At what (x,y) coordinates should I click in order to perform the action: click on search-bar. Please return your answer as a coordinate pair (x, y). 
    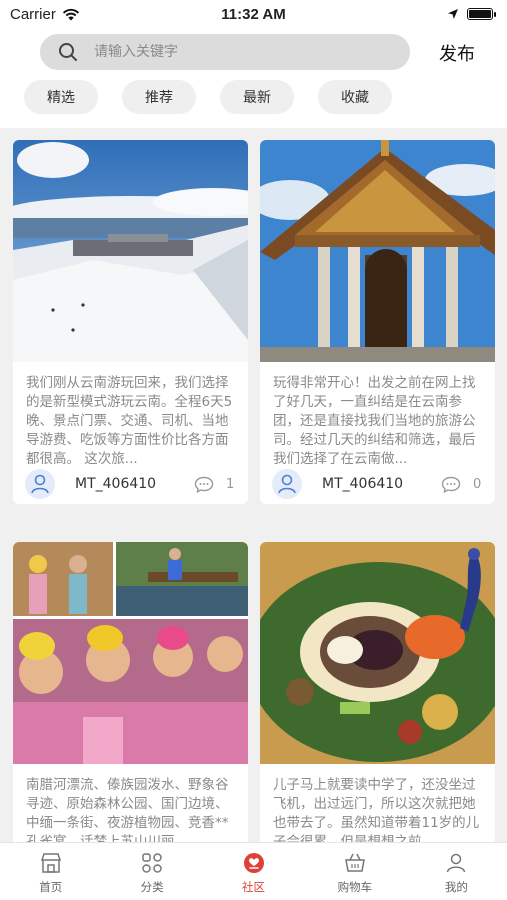
    Looking at the image, I should click on (225, 52).